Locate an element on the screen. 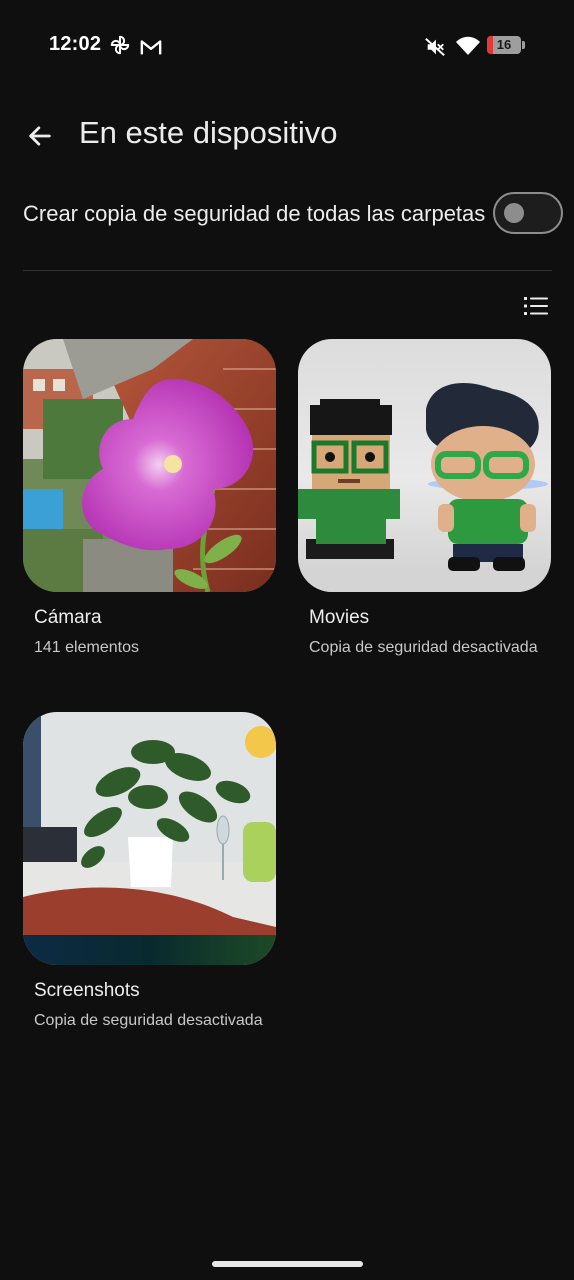 The width and height of the screenshot is (574, 1280). wifi-icon is located at coordinates (468, 45).